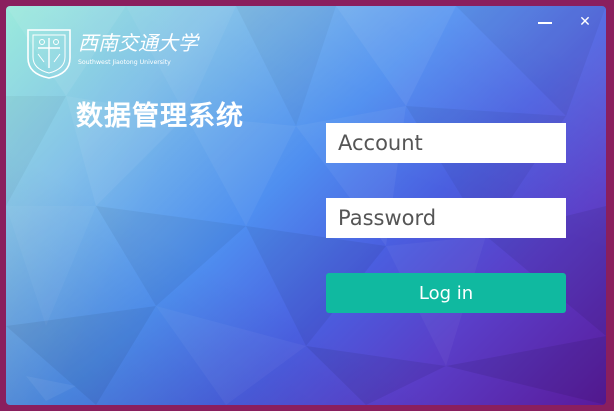  I want to click on password-field, so click(446, 218).